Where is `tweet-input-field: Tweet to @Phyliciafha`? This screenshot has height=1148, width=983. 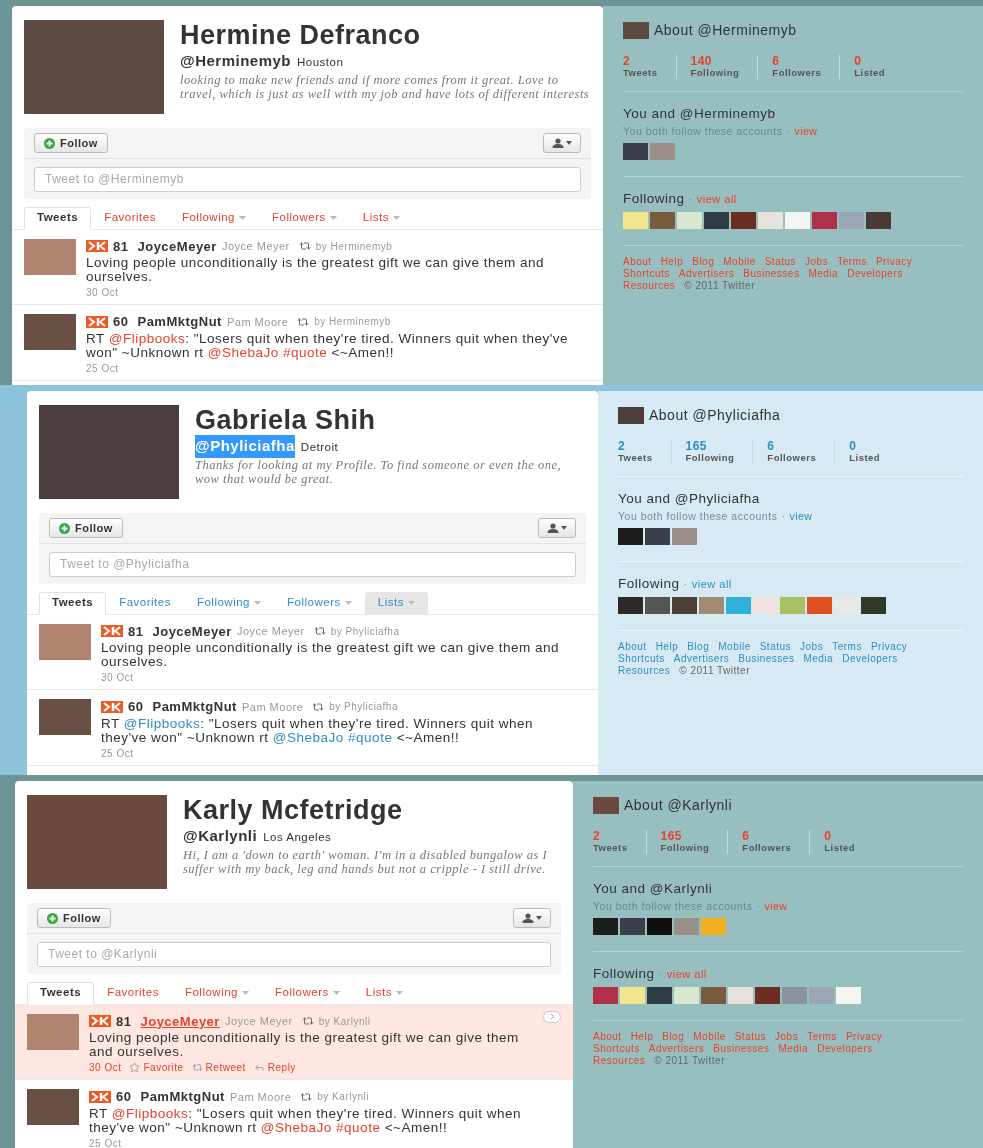
tweet-input-field: Tweet to @Phyliciafha is located at coordinates (312, 564).